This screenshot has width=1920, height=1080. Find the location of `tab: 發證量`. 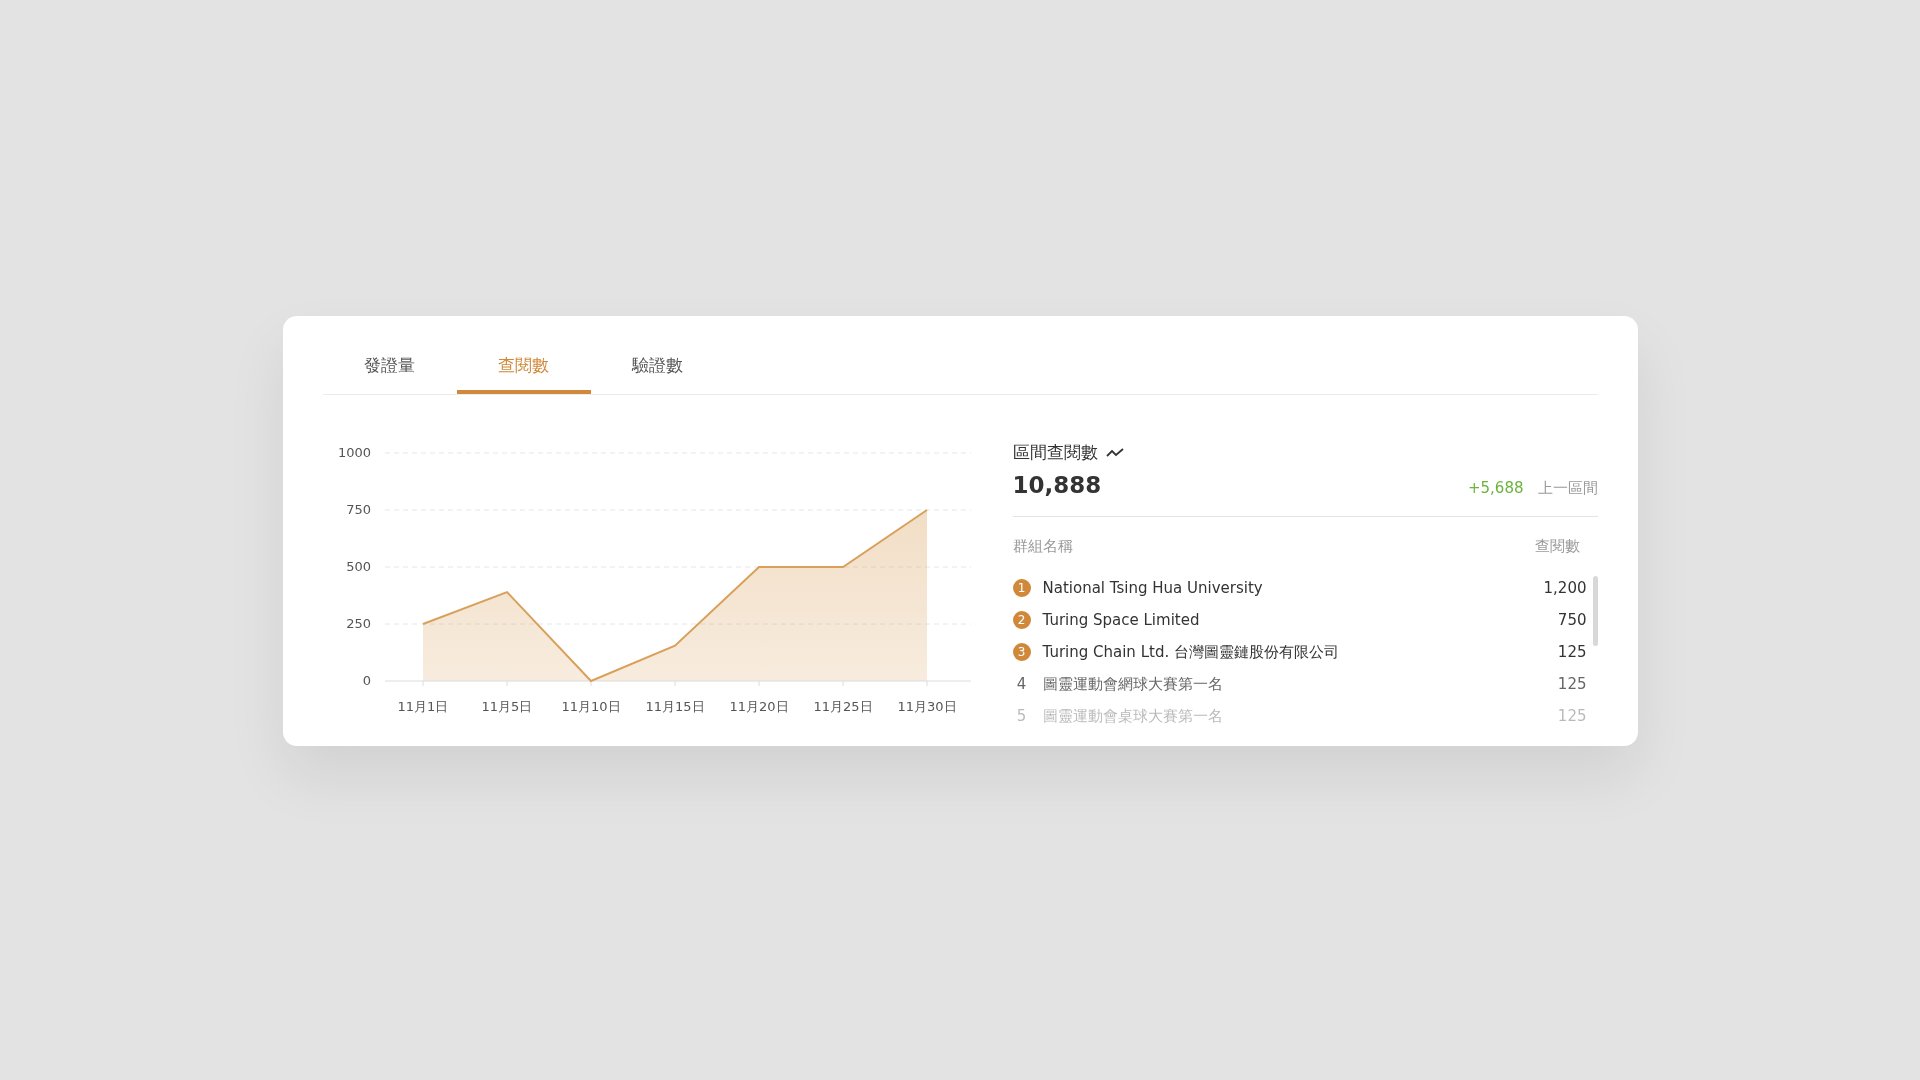

tab: 發證量 is located at coordinates (389, 367).